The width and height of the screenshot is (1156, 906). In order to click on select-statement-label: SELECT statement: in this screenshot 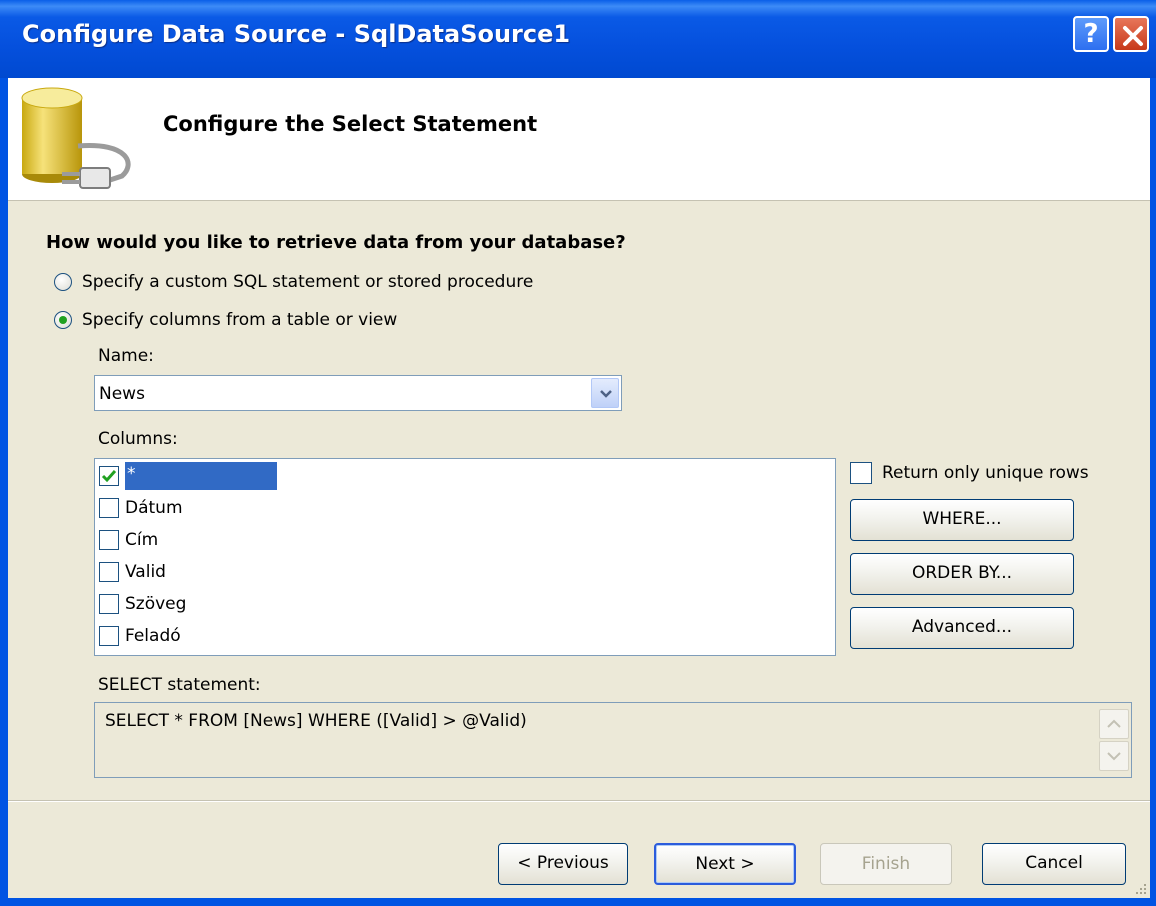, I will do `click(179, 685)`.